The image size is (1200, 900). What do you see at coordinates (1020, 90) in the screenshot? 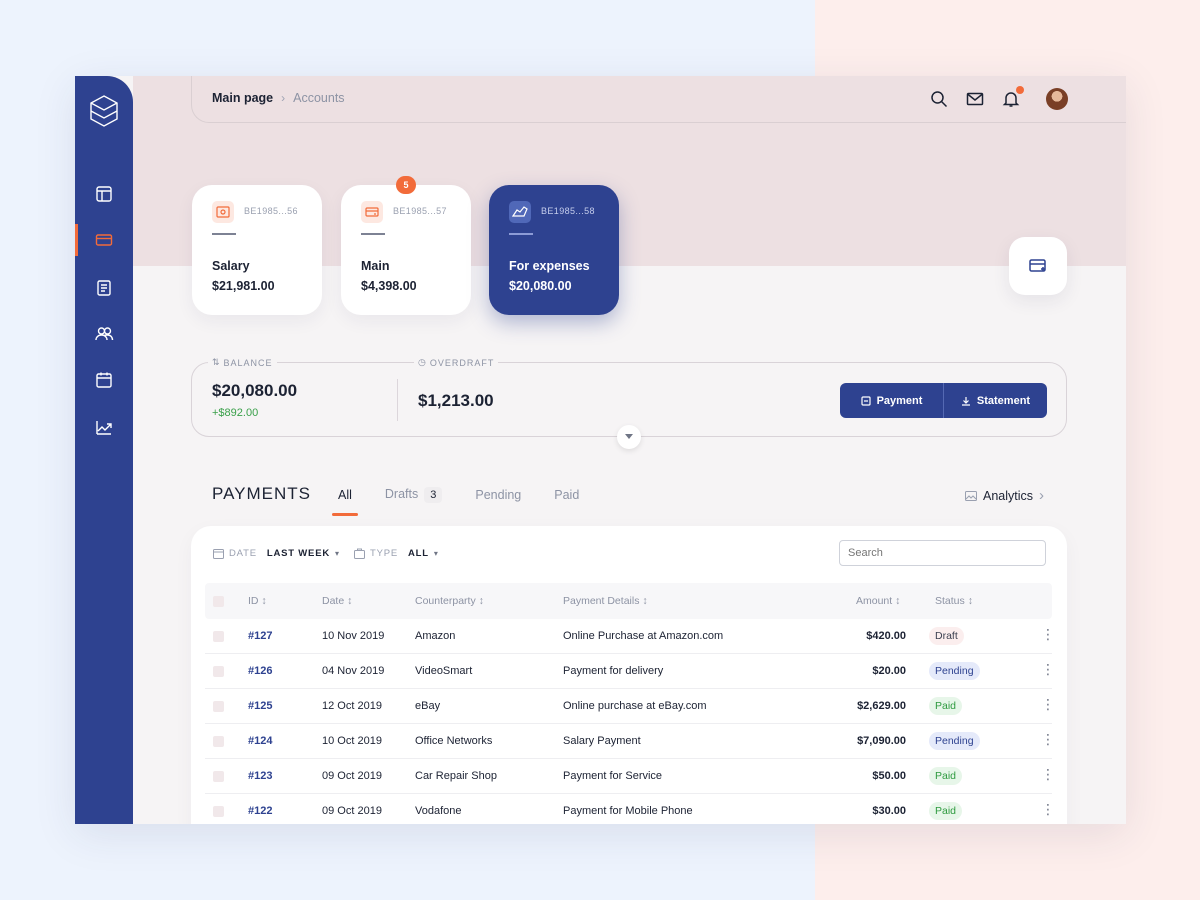
I see `notification-dot` at bounding box center [1020, 90].